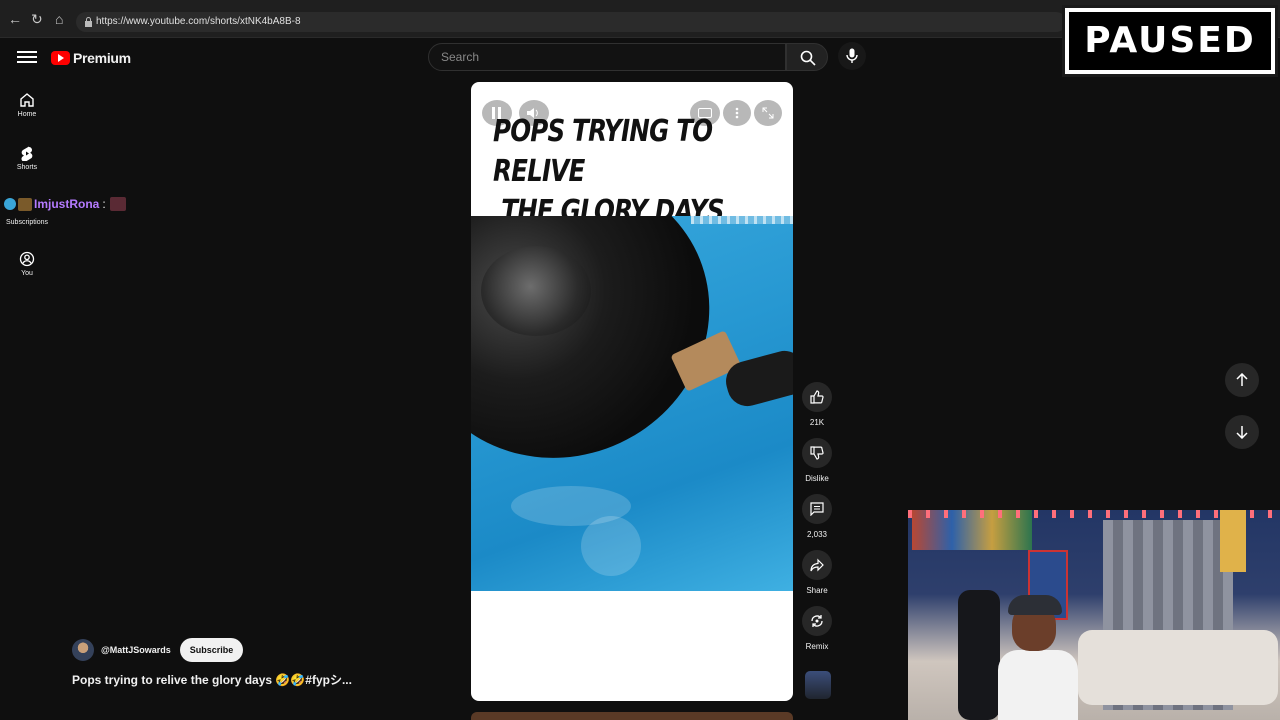 The width and height of the screenshot is (1280, 720). Describe the element at coordinates (1178, 667) in the screenshot. I see `couch` at that location.